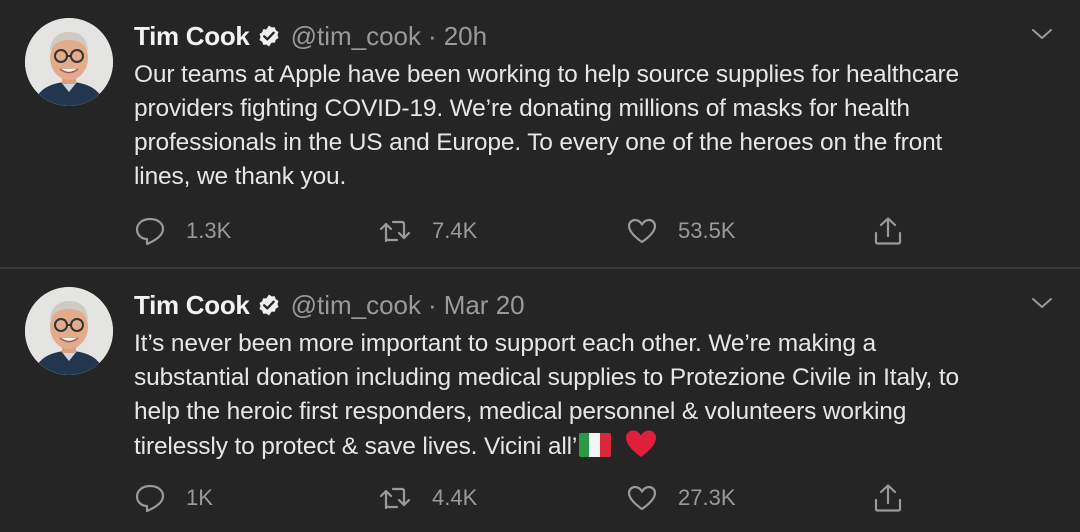 Image resolution: width=1080 pixels, height=532 pixels. I want to click on reply-button: 1.3K, so click(182, 231).